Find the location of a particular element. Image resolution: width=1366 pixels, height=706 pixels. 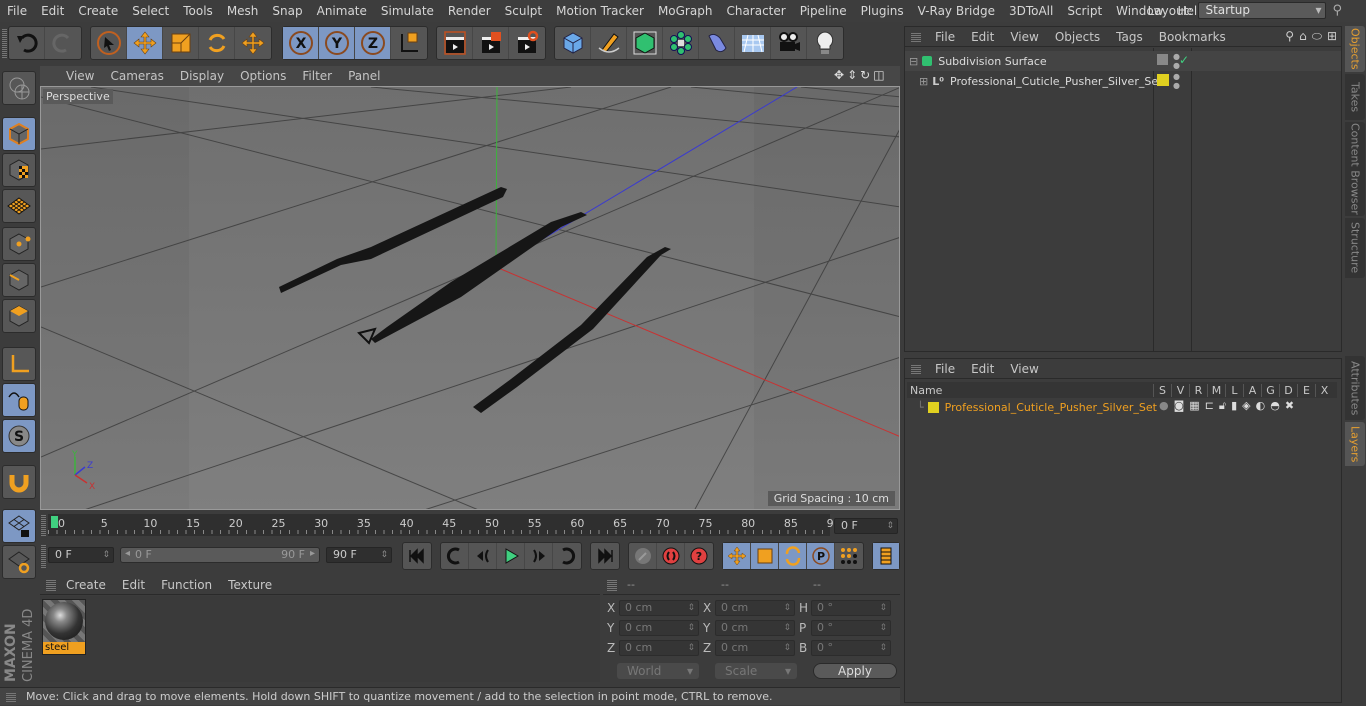

go-to-start-icon is located at coordinates (417, 556).